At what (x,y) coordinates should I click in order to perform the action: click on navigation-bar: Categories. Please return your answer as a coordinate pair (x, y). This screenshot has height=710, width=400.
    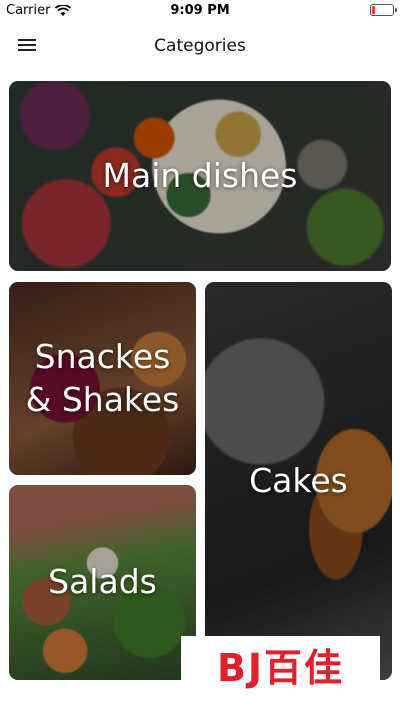
    Looking at the image, I should click on (200, 47).